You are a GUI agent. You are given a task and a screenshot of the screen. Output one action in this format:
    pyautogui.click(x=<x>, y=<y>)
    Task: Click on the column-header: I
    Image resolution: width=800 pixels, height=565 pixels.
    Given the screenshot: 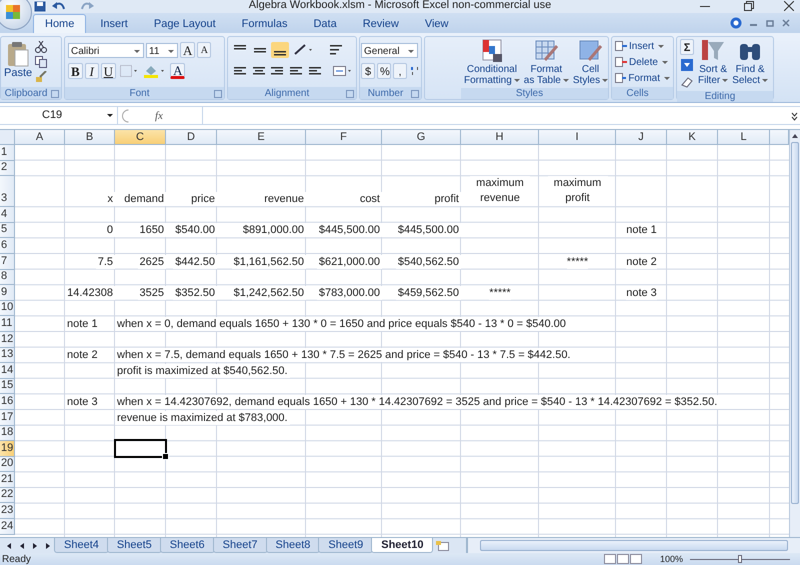 What is the action you would take?
    pyautogui.click(x=577, y=137)
    